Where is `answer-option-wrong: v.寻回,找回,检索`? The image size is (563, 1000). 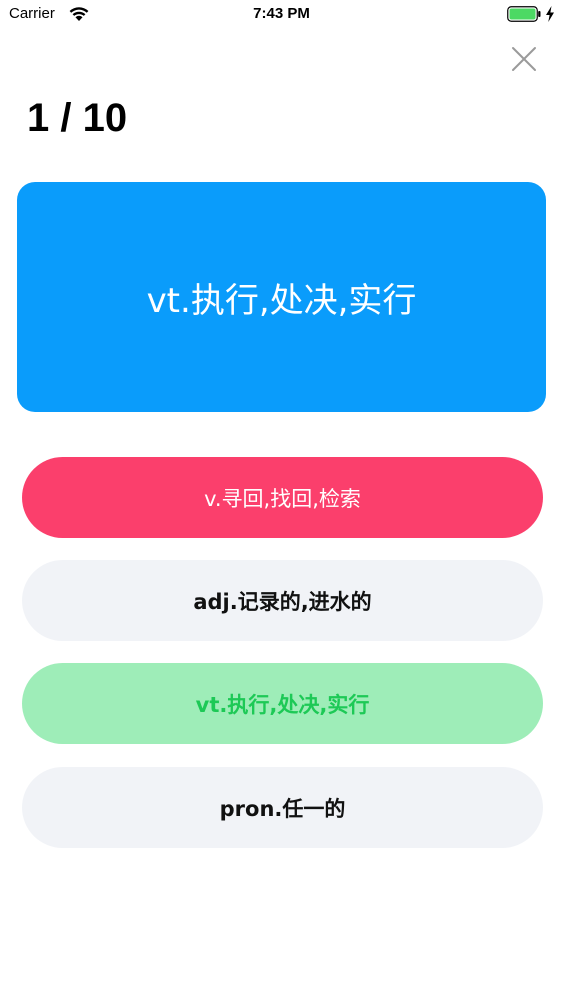
answer-option-wrong: v.寻回,找回,检索 is located at coordinates (282, 497).